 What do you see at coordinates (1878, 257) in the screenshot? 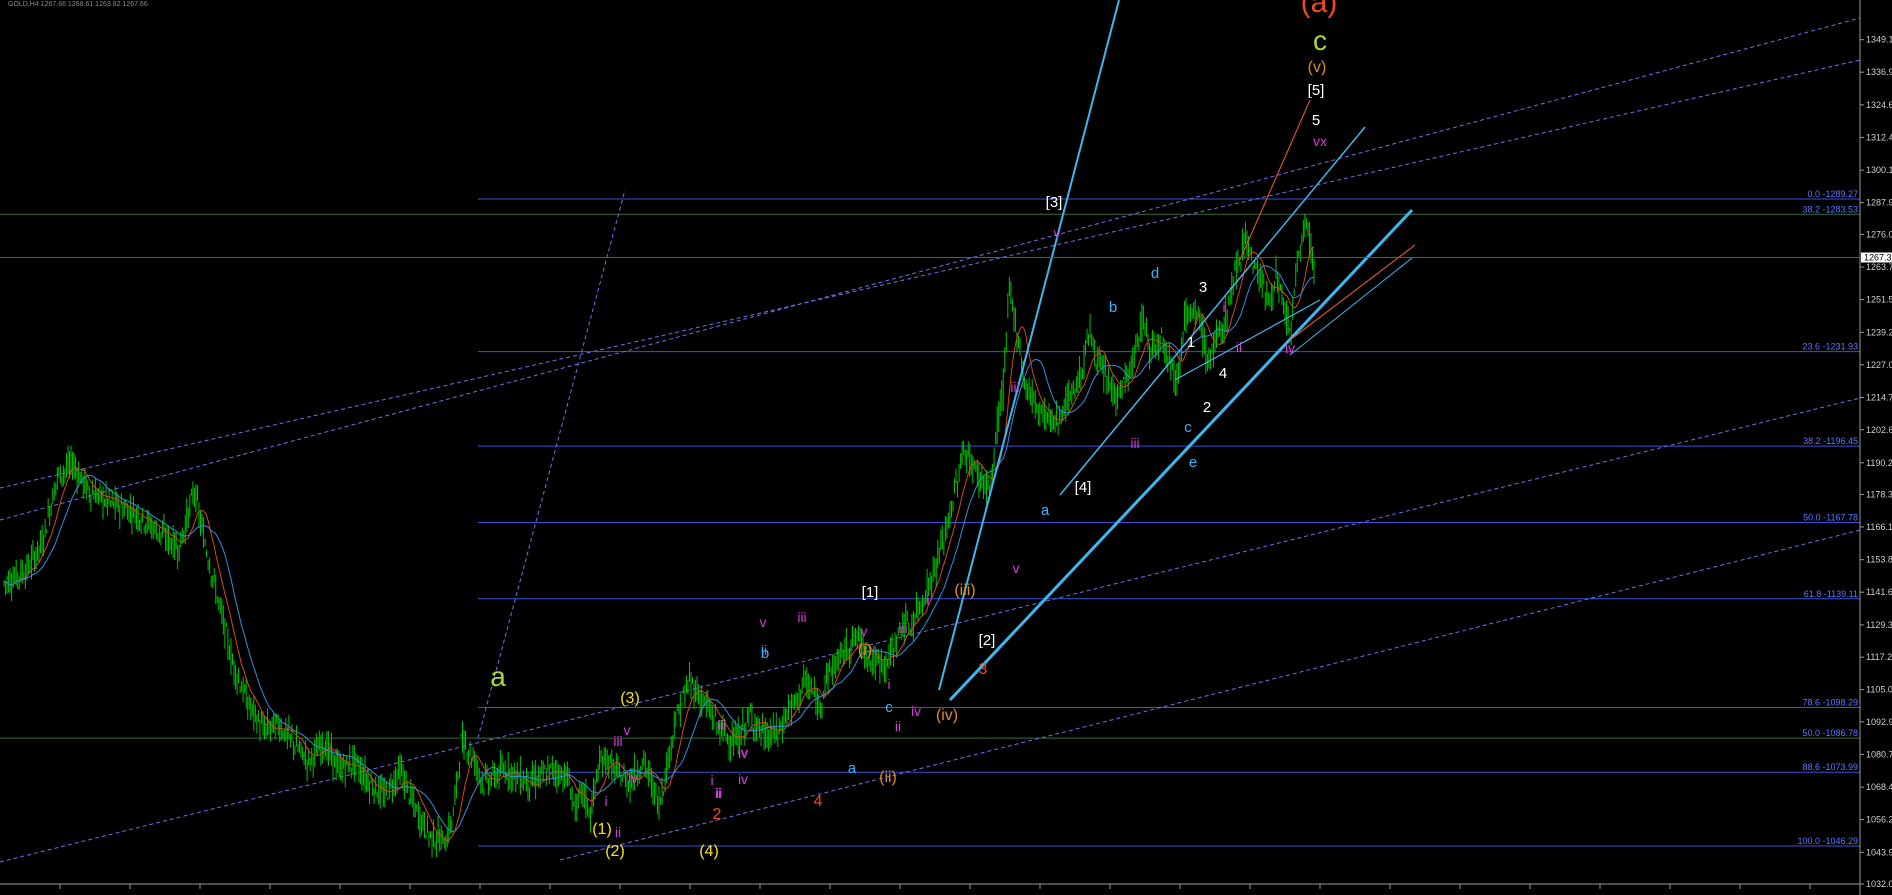
I see `current-price-label: 1267.3` at bounding box center [1878, 257].